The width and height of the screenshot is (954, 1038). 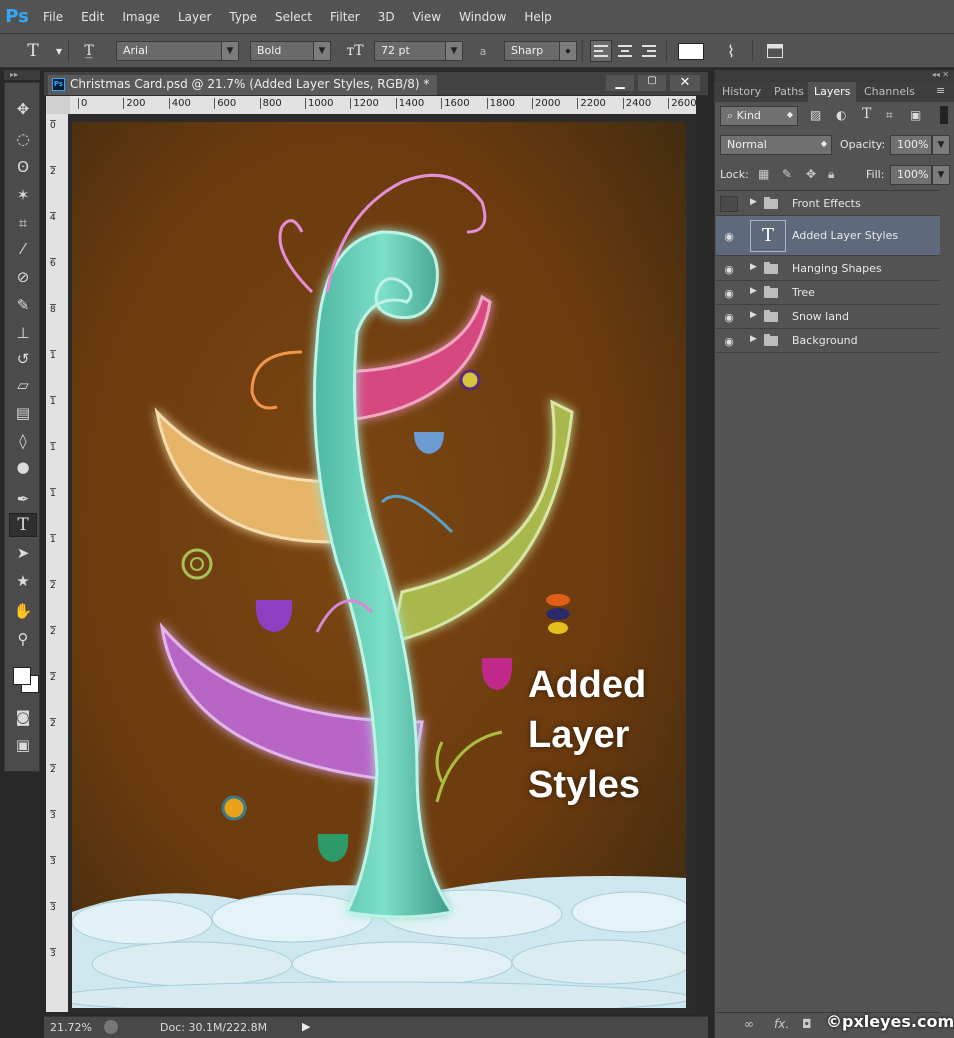 What do you see at coordinates (815, 115) in the screenshot?
I see `filter-pixel-icon: ▨` at bounding box center [815, 115].